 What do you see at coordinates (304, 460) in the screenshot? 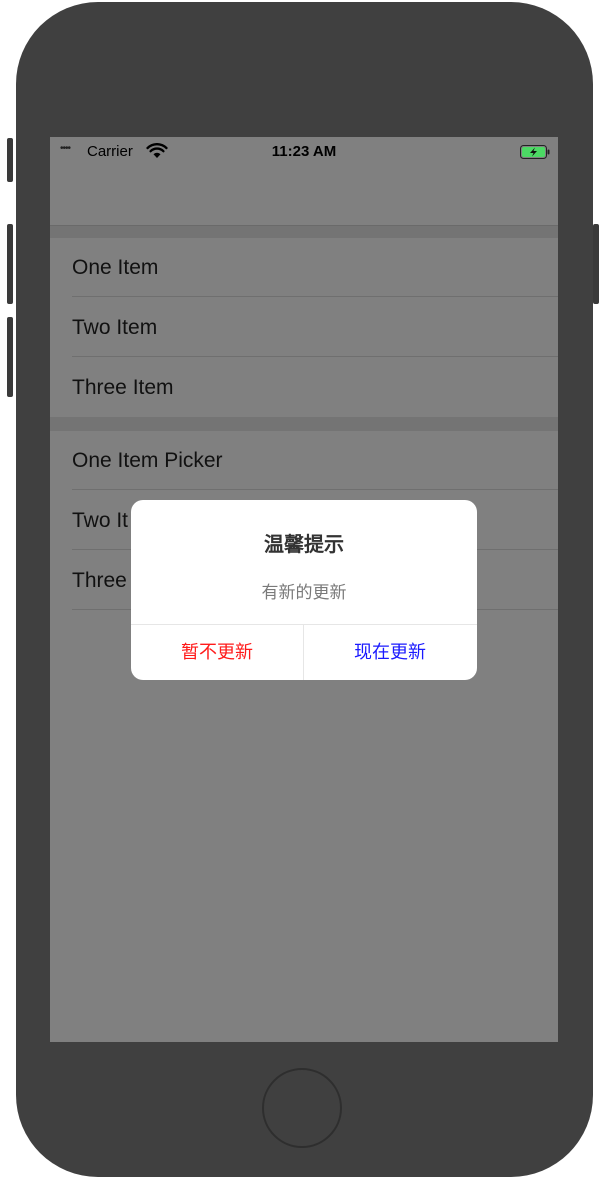
I see `list-item-one-item-picker: One Item Picker` at bounding box center [304, 460].